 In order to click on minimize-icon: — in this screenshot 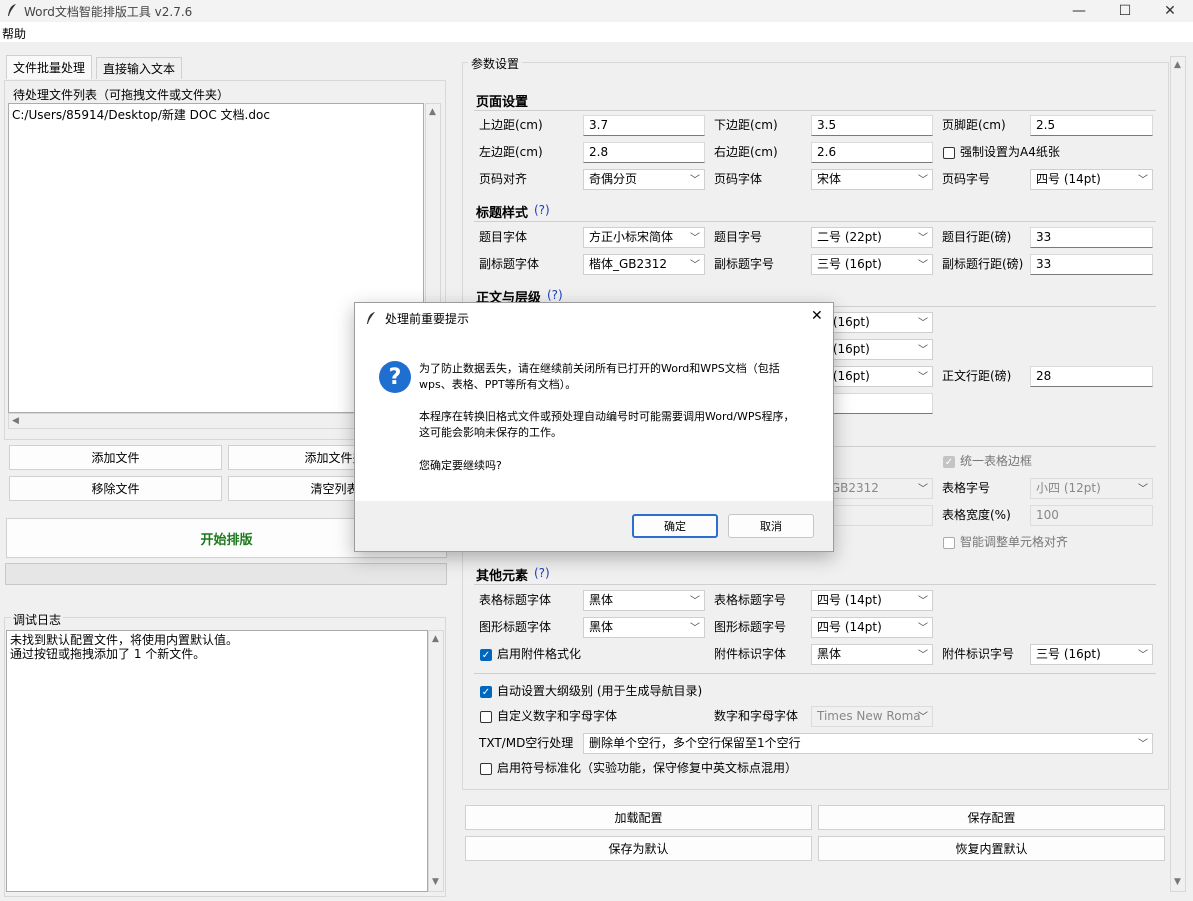, I will do `click(1079, 11)`.